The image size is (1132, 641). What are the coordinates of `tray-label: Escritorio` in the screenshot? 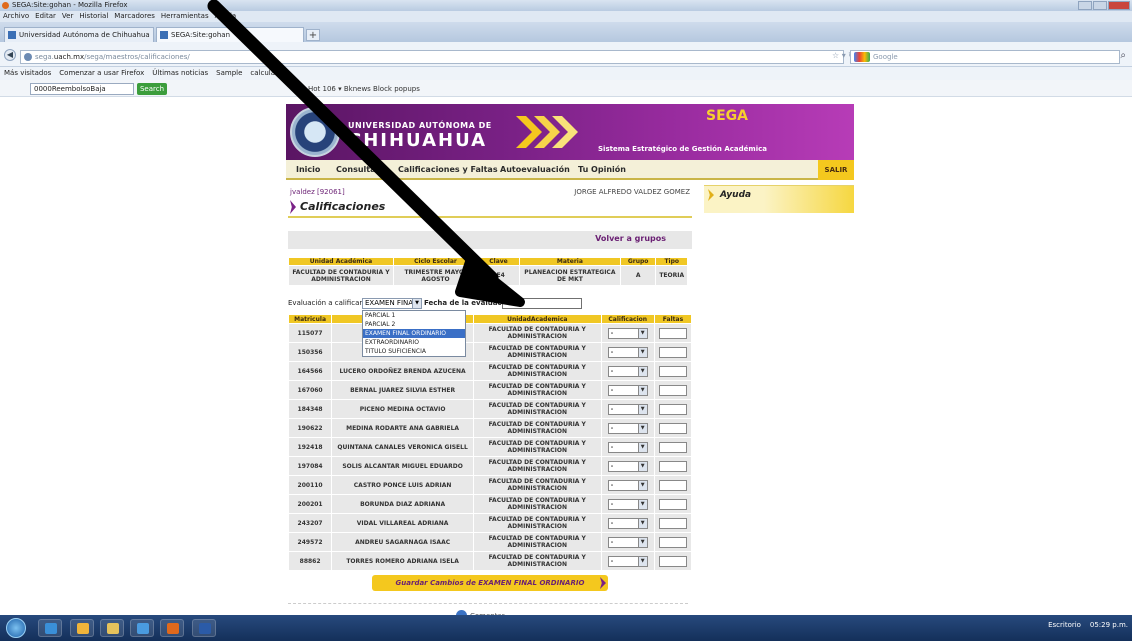 It's located at (1064, 625).